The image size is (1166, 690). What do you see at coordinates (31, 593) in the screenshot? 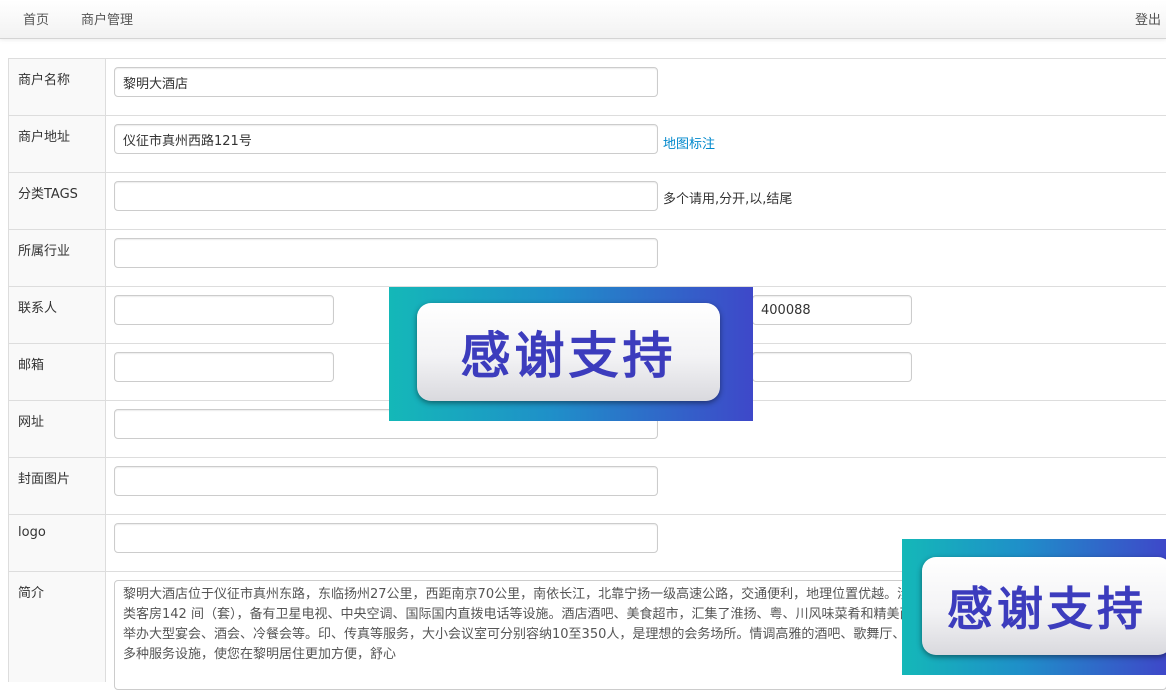
I see `intro-label: 简介` at bounding box center [31, 593].